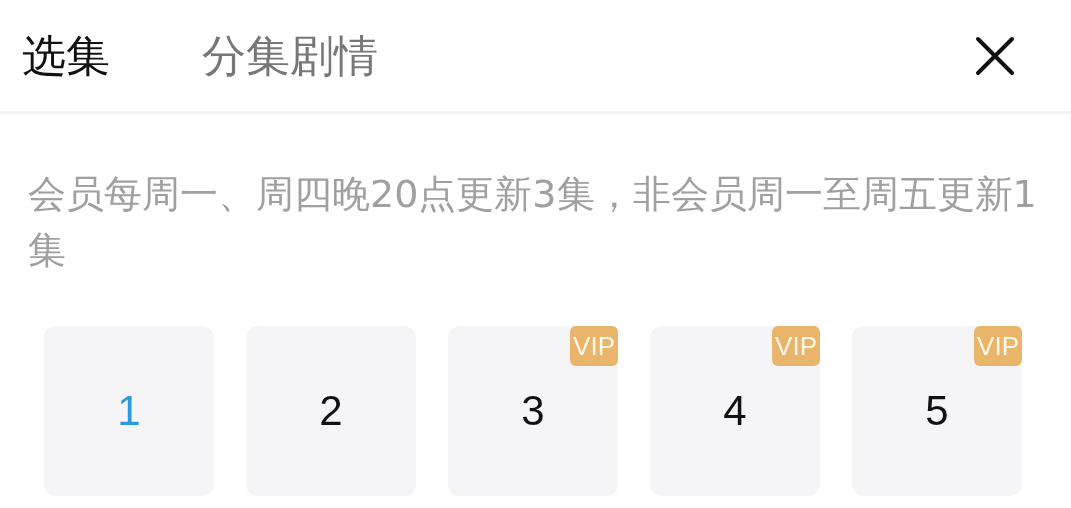 The image size is (1071, 508). Describe the element at coordinates (331, 411) in the screenshot. I see `episode-tile: 2` at that location.